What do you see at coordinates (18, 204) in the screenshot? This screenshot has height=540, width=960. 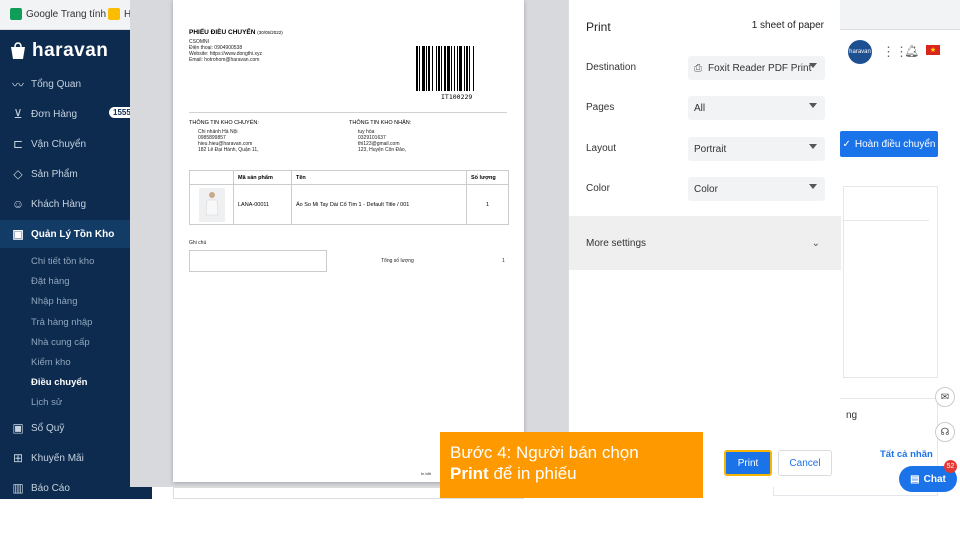 I see `user-icon: ☺` at bounding box center [18, 204].